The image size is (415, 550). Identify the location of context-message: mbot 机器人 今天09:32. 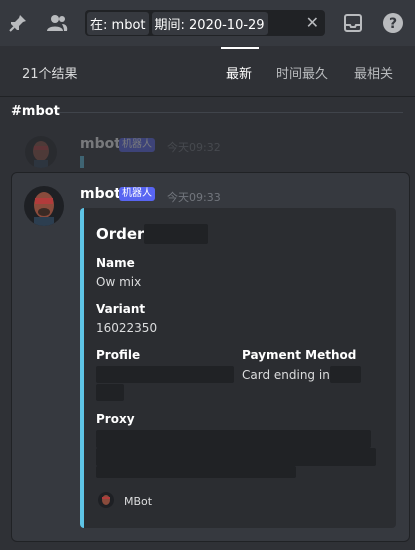
(207, 148).